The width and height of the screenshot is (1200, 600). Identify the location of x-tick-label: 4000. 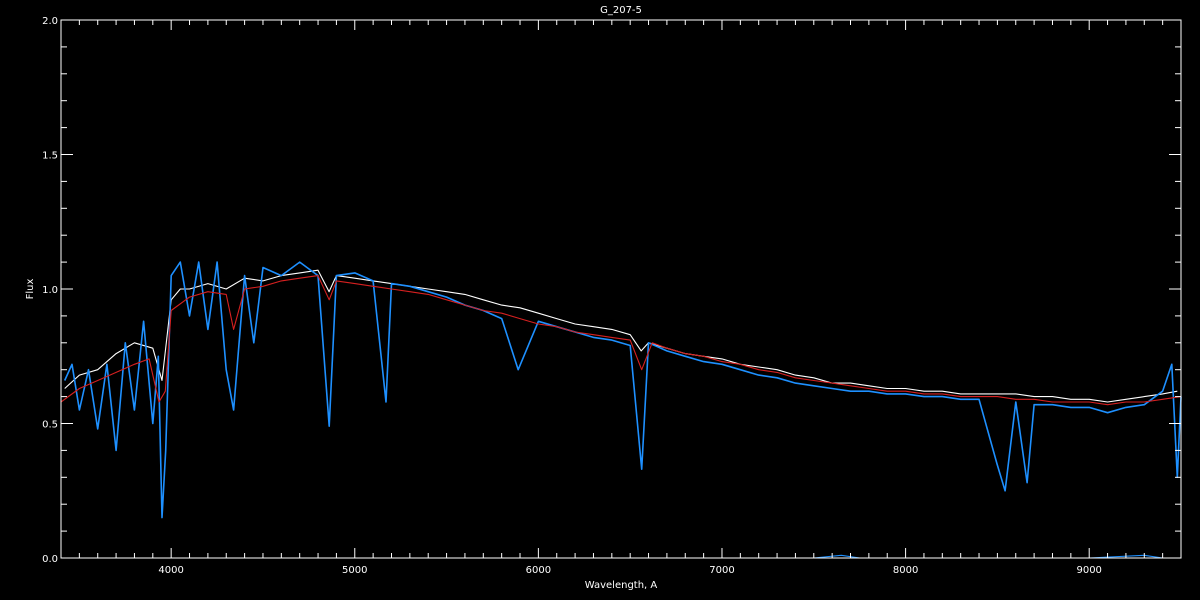
(170, 570).